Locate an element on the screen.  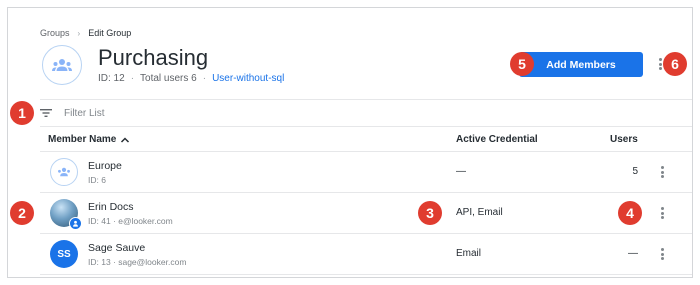
column-header-label: Member Name is located at coordinates (82, 139).